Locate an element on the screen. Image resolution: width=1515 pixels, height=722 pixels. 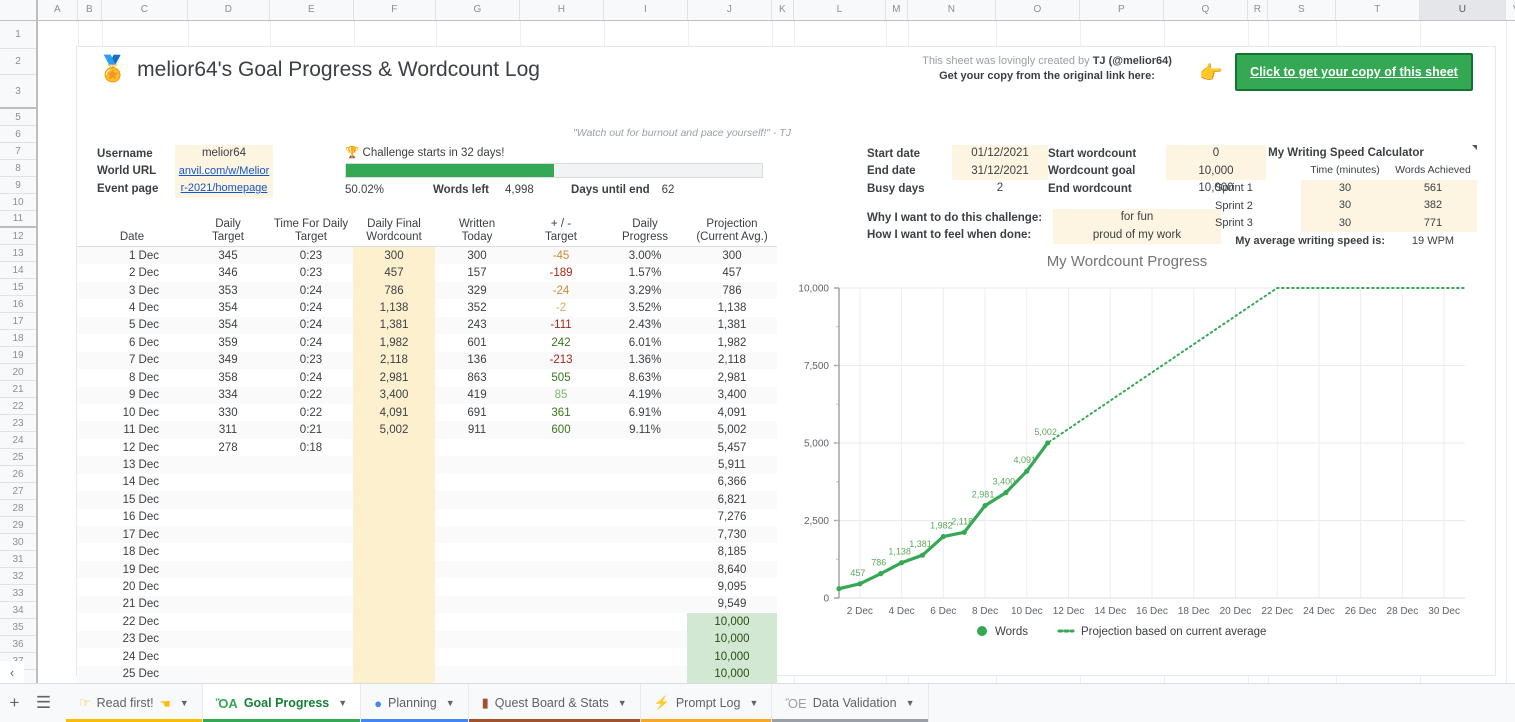
cell-written-today: 691 is located at coordinates (477, 412).